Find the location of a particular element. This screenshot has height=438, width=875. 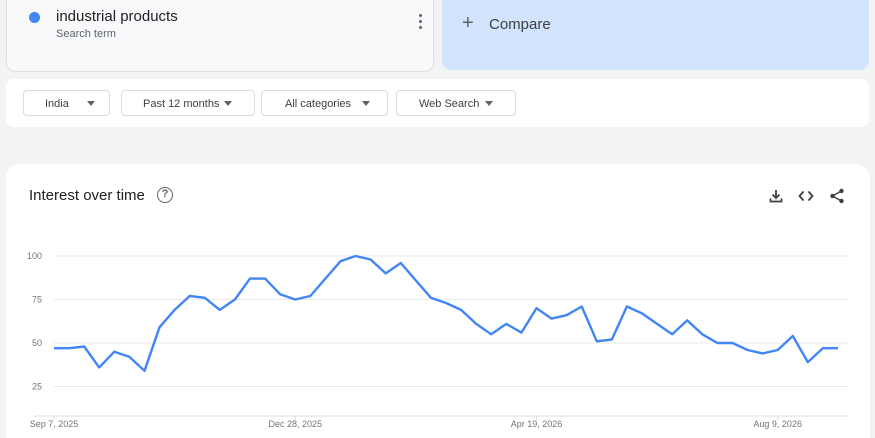

filter-search-type: Web Search is located at coordinates (456, 103).